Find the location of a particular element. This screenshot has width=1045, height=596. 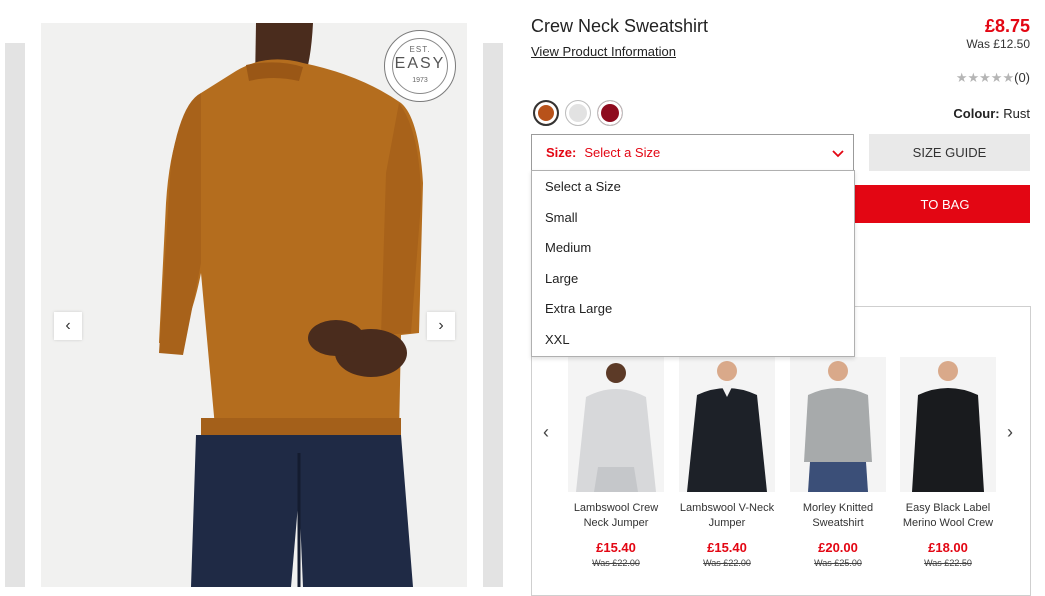

related-product-was-price: Was £25.00 is located at coordinates (838, 563).